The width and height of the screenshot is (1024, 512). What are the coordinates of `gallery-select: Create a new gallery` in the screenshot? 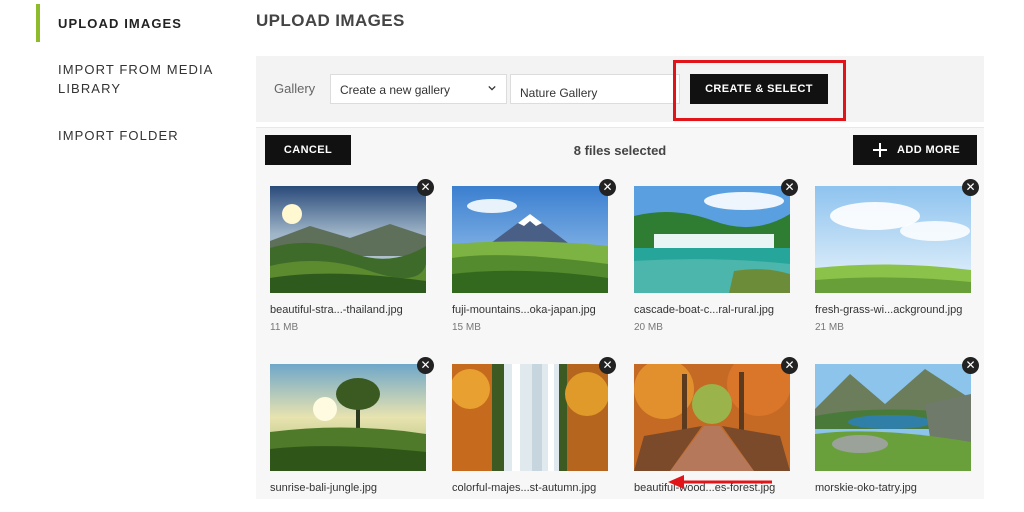 It's located at (418, 89).